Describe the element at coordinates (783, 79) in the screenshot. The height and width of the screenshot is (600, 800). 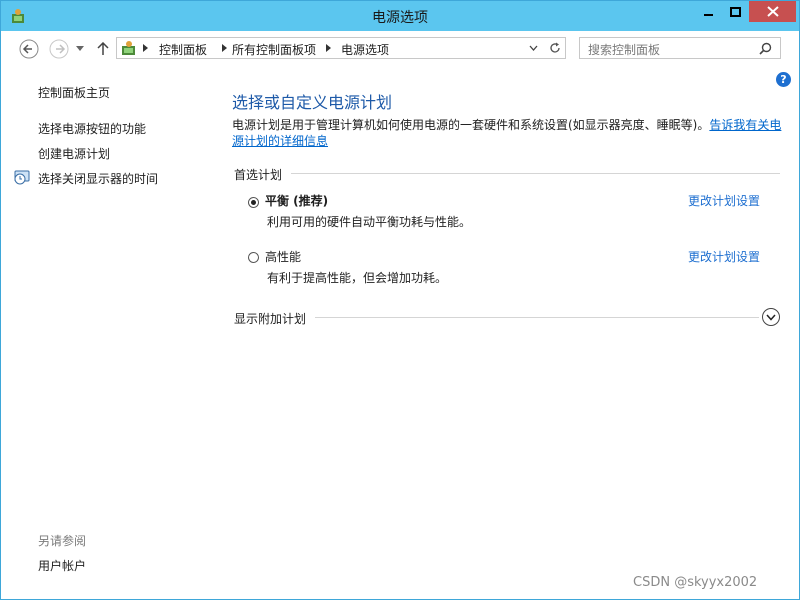
I see `help-icon: ?` at that location.